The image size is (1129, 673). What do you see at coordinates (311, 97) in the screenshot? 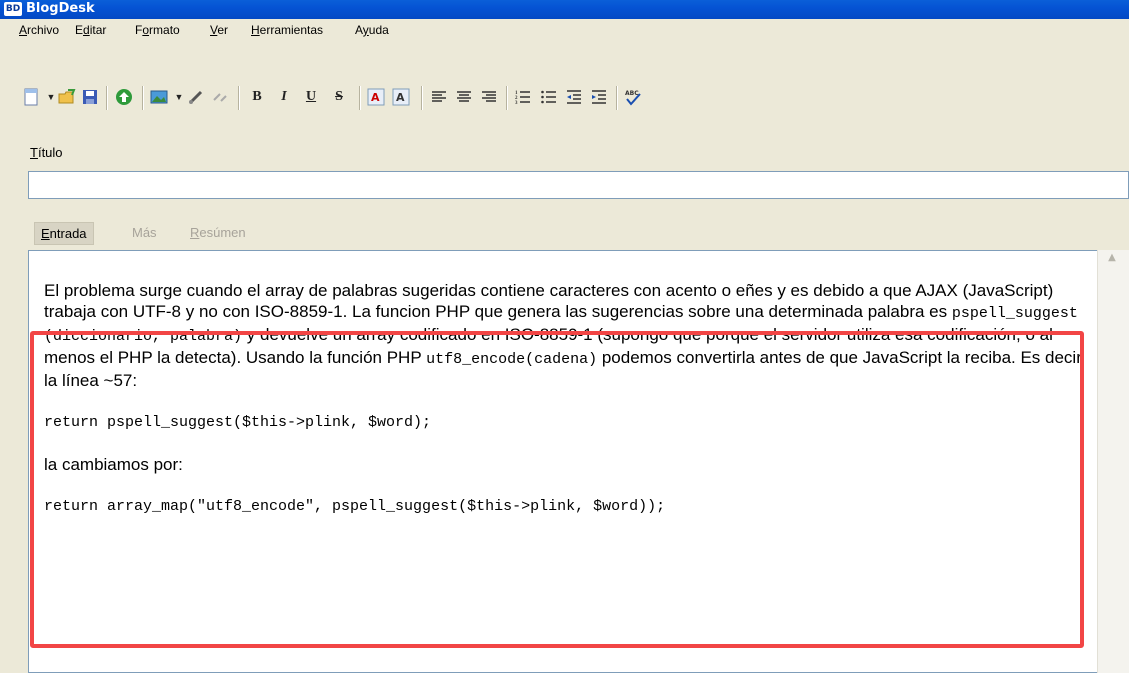
I see `underline-button: U` at bounding box center [311, 97].